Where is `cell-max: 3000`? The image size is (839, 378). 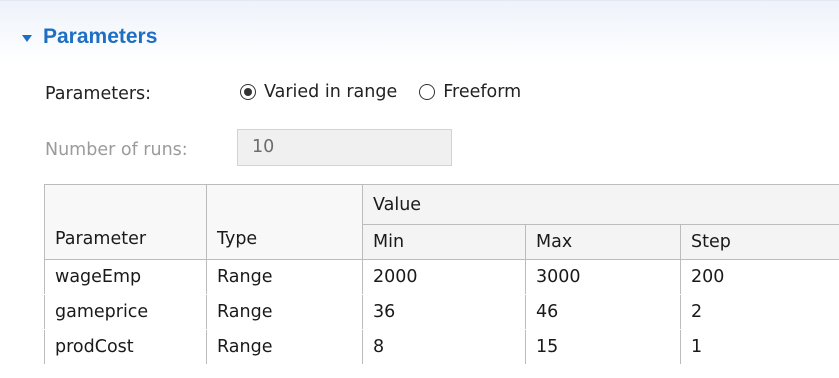 cell-max: 3000 is located at coordinates (603, 277).